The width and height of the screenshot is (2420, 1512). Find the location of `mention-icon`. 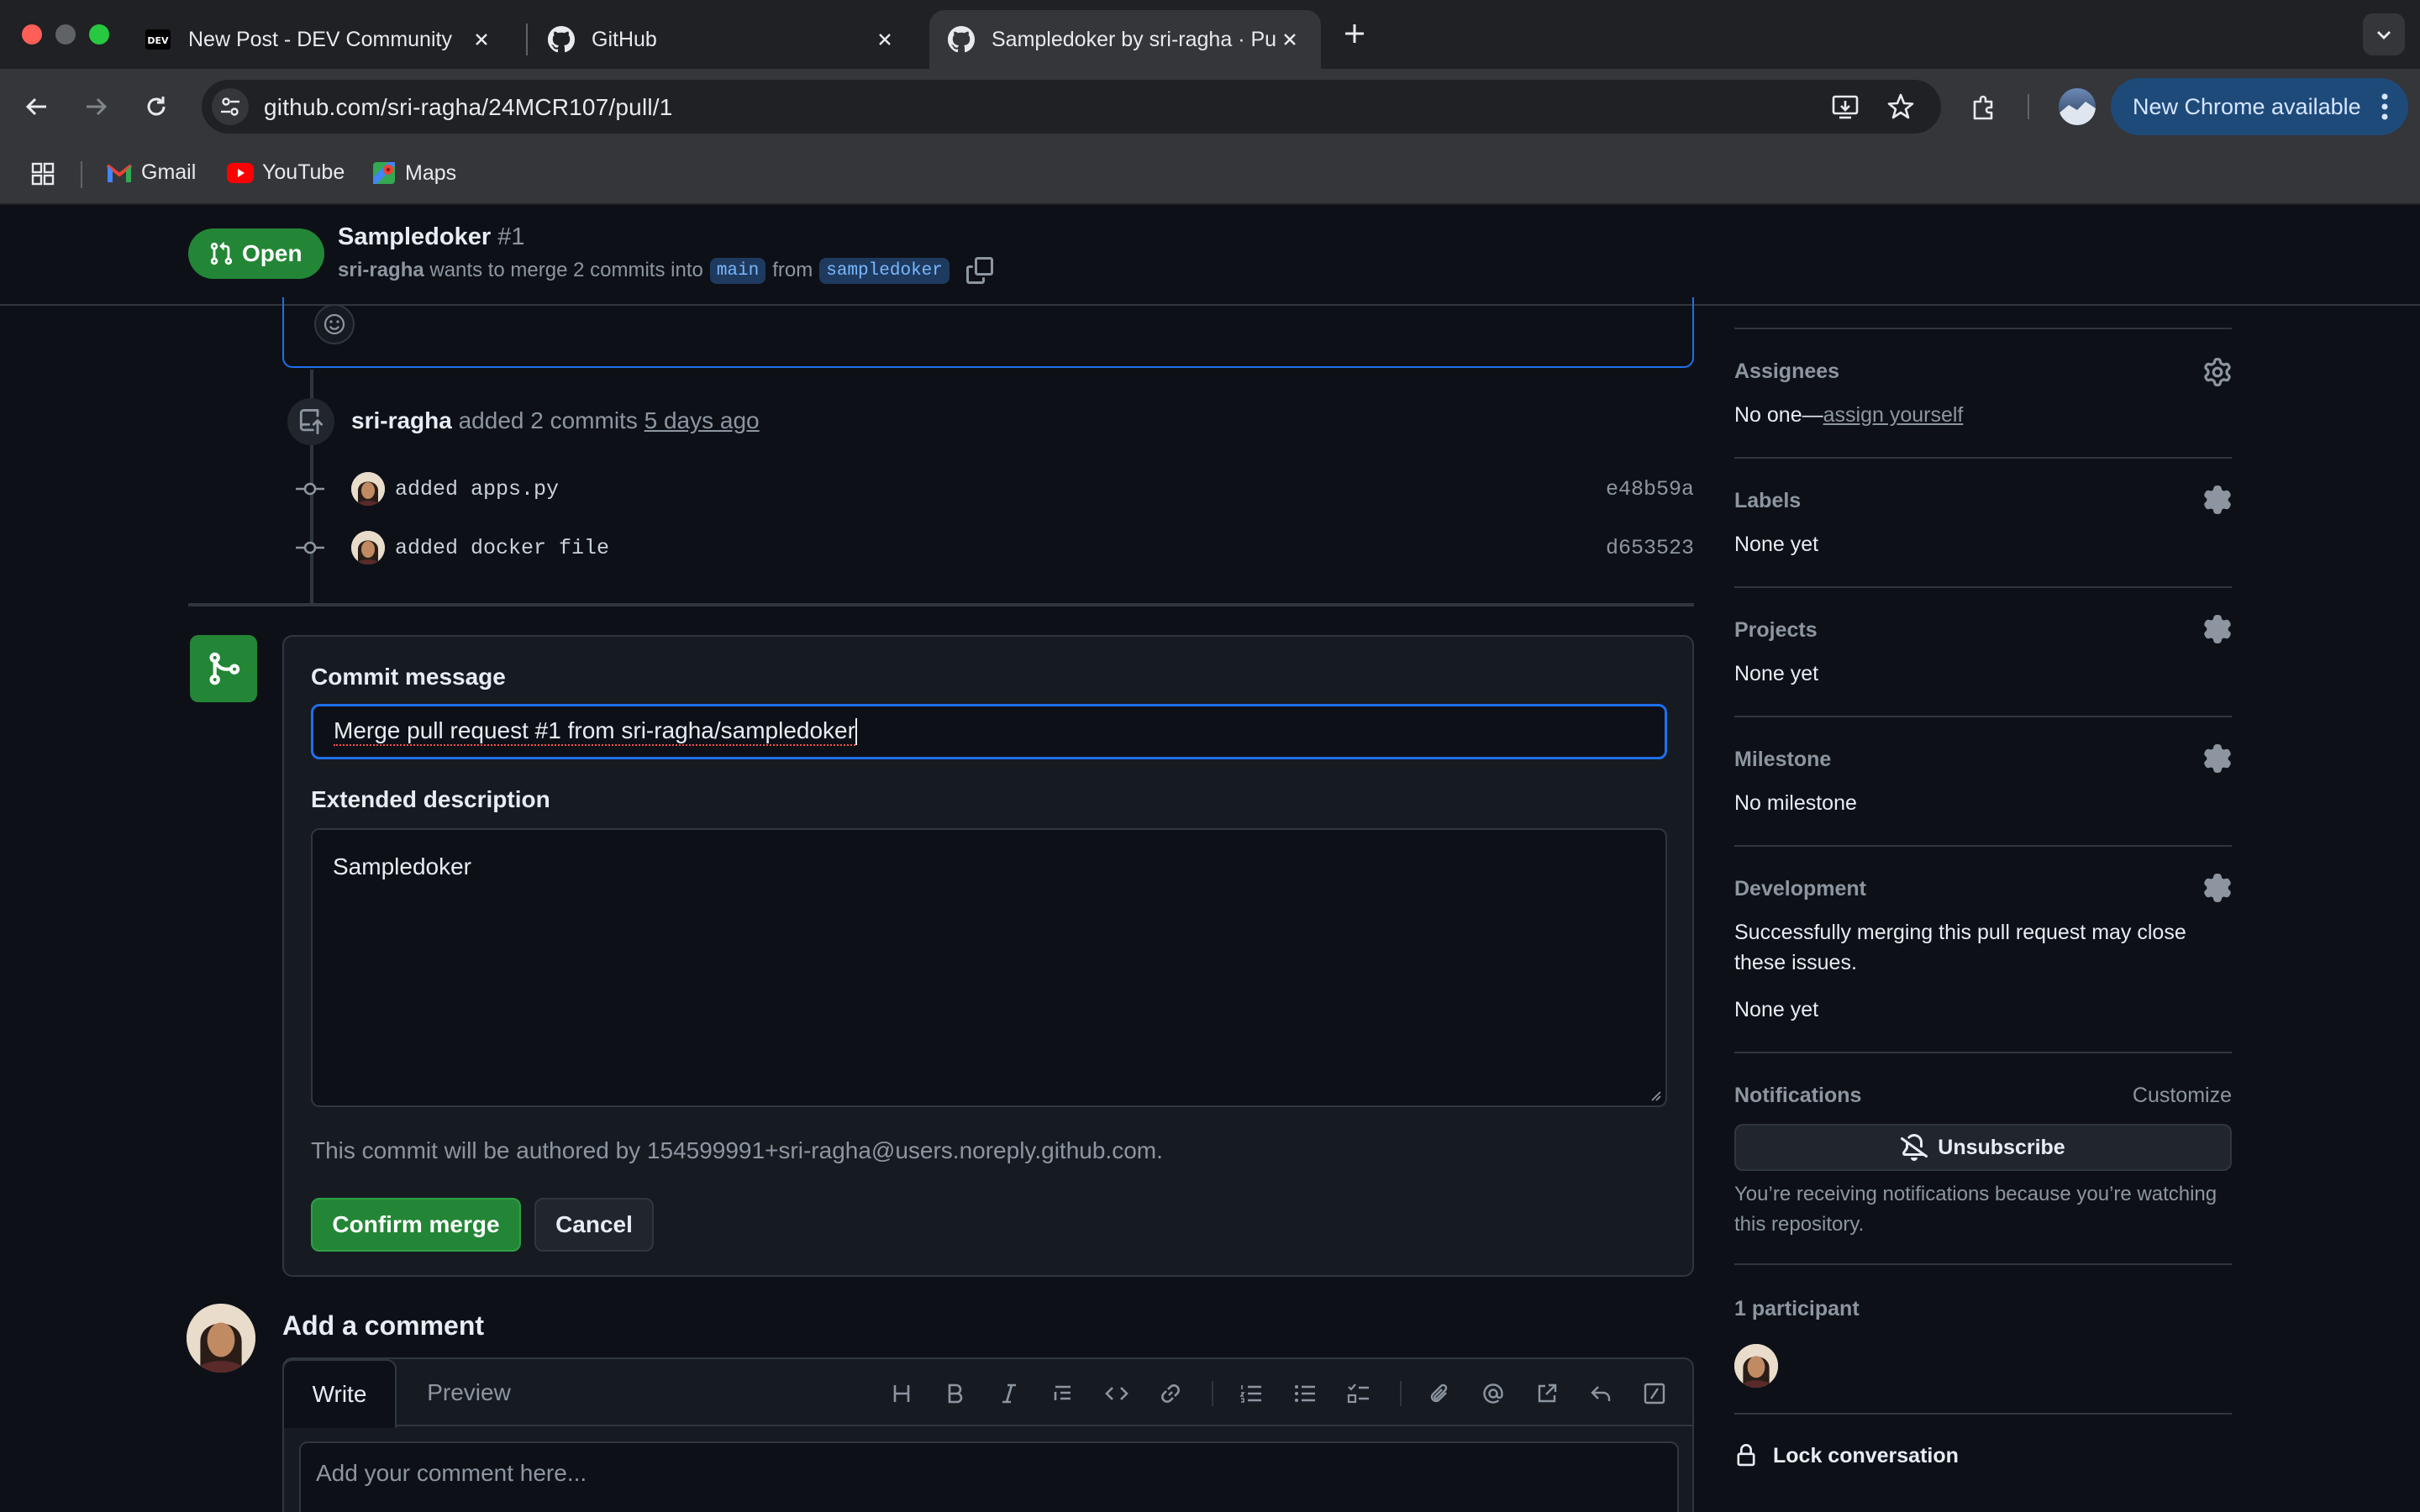

mention-icon is located at coordinates (1493, 1393).